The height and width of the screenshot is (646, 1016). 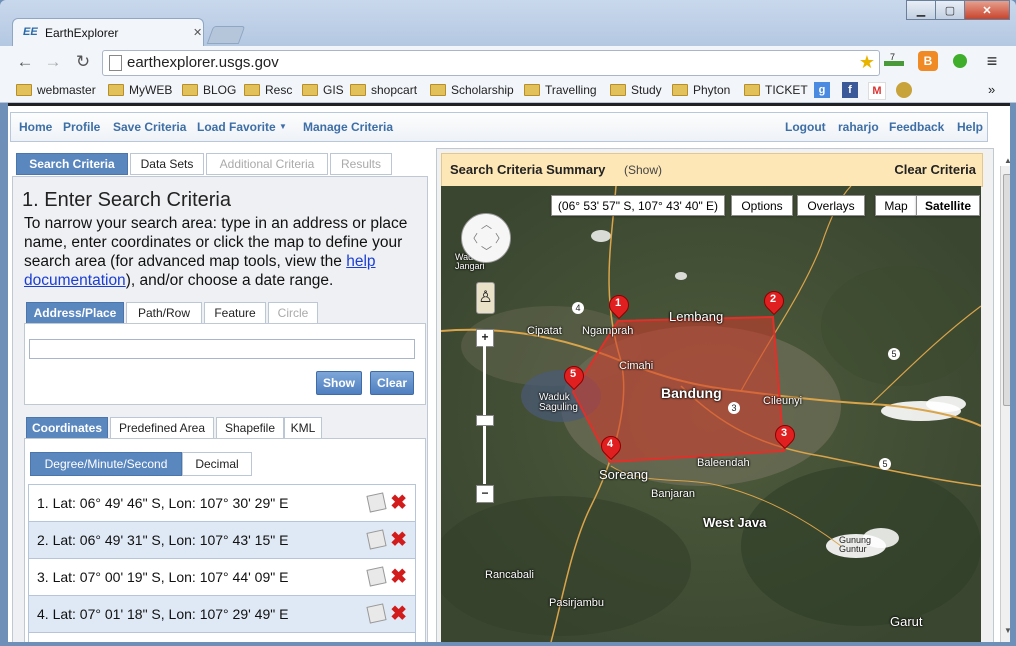 I want to click on nav-manage-criteria: Manage Criteria, so click(x=348, y=127).